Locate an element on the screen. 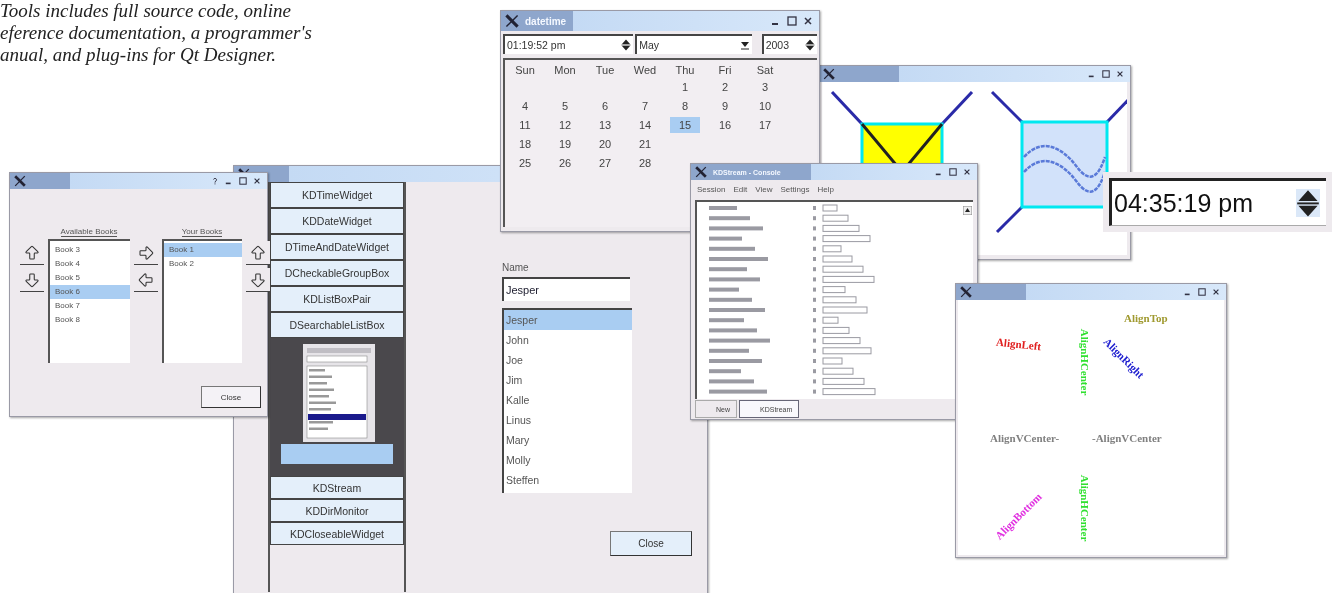  list-item: Linus is located at coordinates (568, 420).